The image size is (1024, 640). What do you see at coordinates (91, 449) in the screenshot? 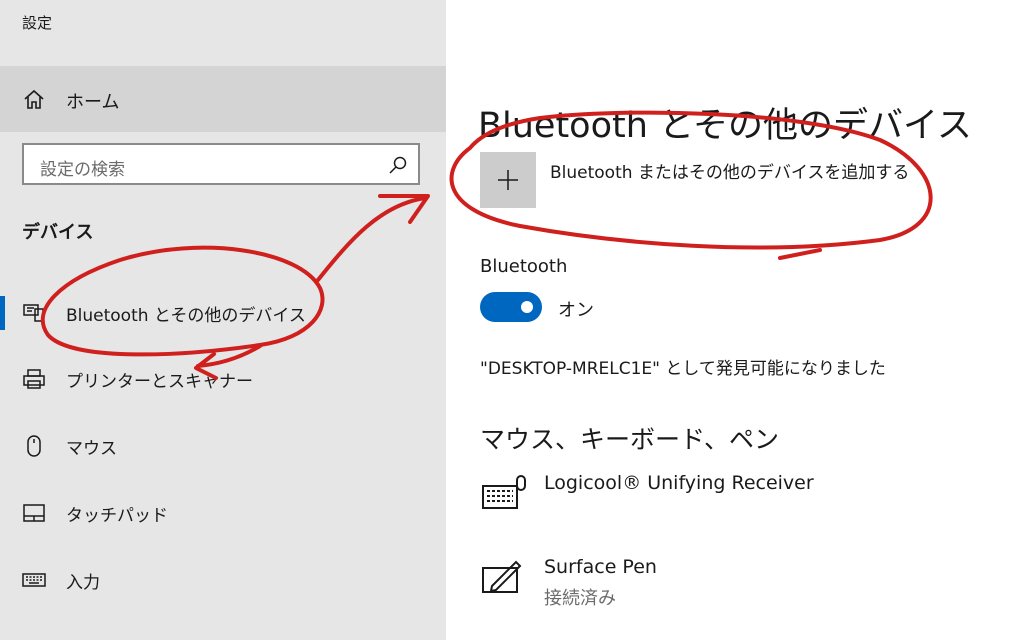
I see `sidebar-item-label: マウス` at bounding box center [91, 449].